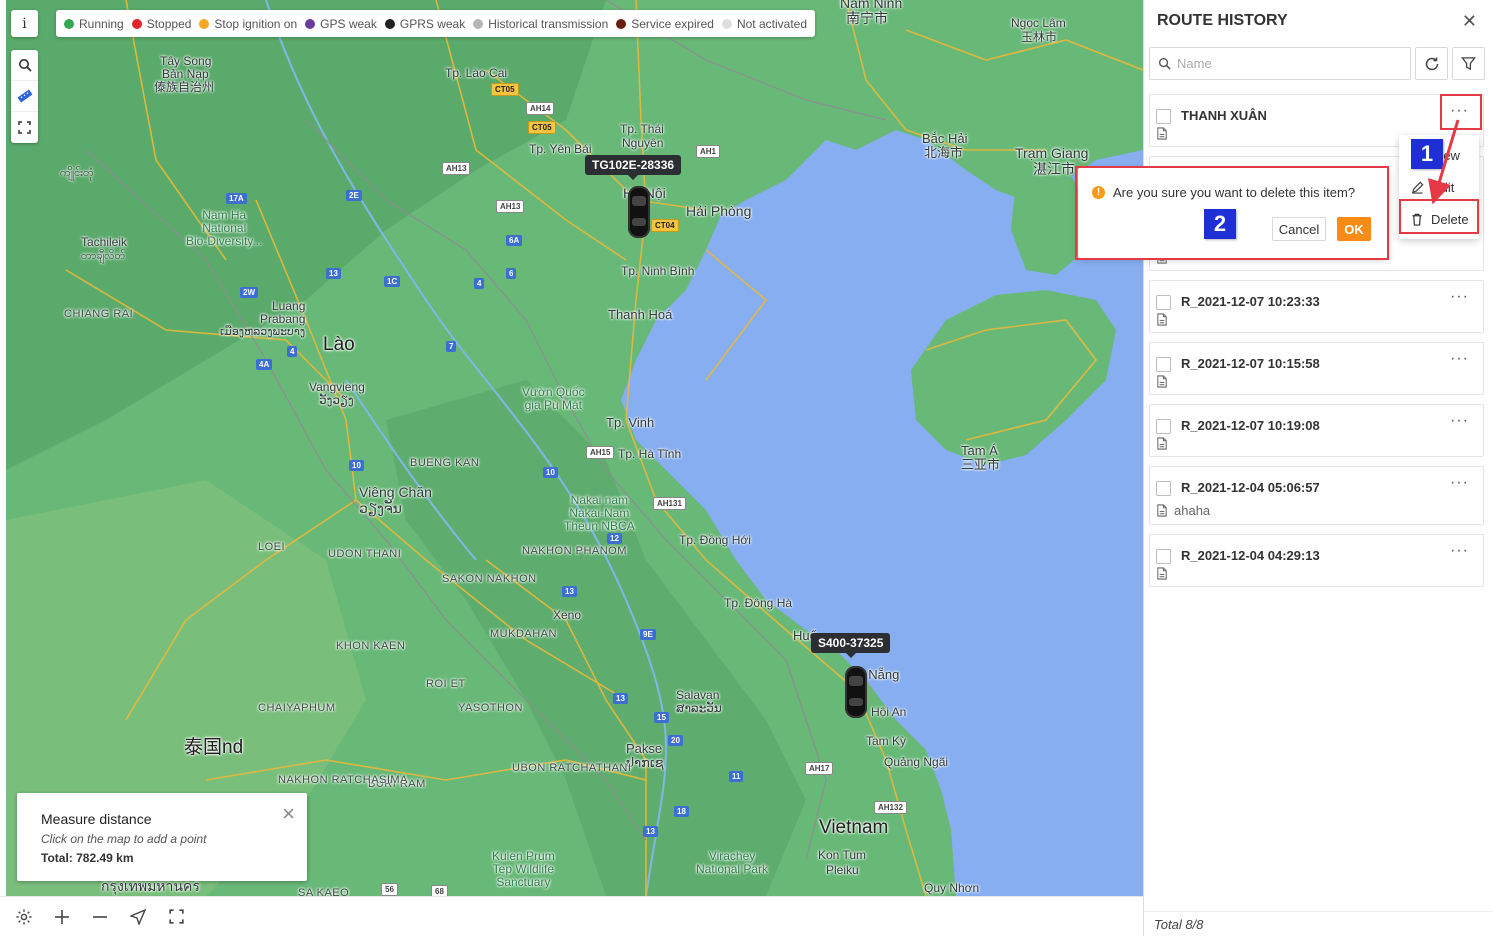  I want to click on route-card: R_2021-12-07 10:15:58 ···, so click(1316, 368).